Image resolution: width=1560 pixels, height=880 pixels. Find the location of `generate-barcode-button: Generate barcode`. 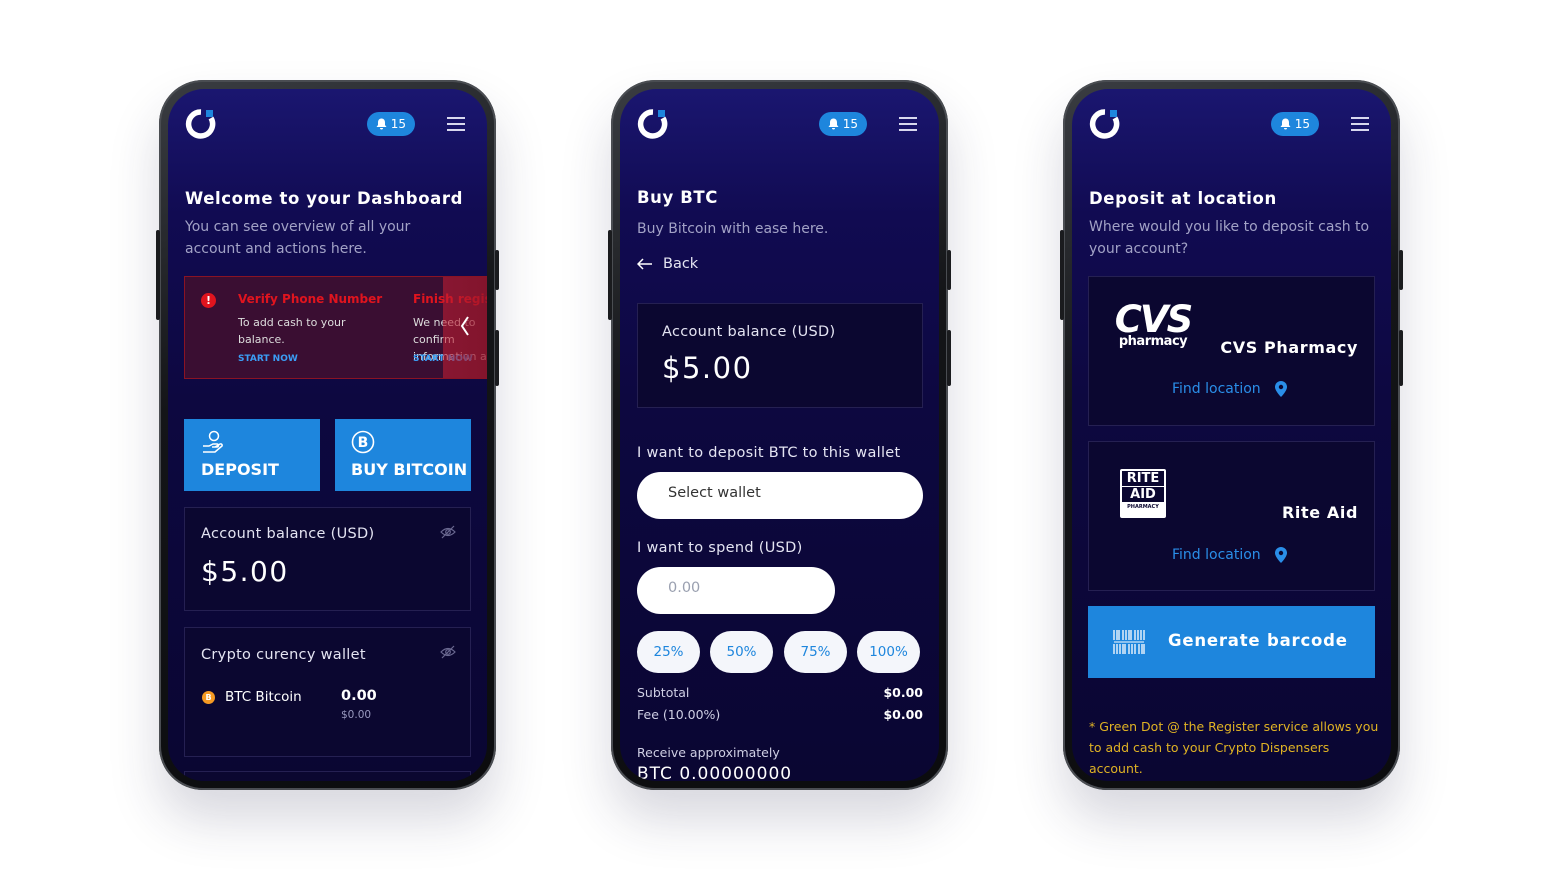

generate-barcode-button: Generate barcode is located at coordinates (1231, 642).